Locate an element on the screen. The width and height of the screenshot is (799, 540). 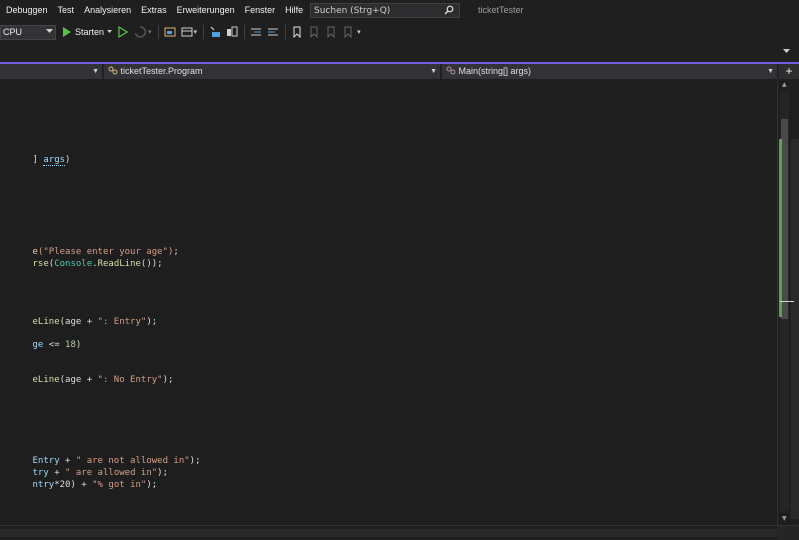
class-icon is located at coordinates (113, 70).